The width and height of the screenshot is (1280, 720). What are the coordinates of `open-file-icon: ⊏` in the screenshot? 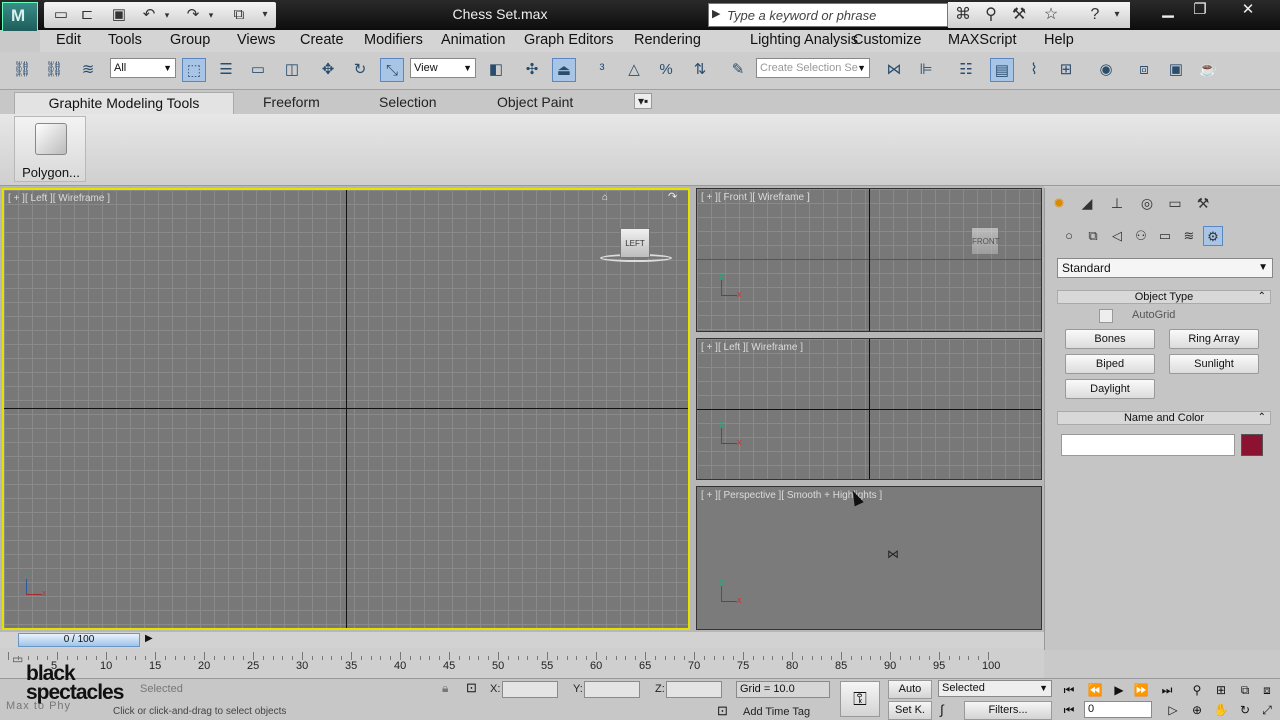 It's located at (87, 15).